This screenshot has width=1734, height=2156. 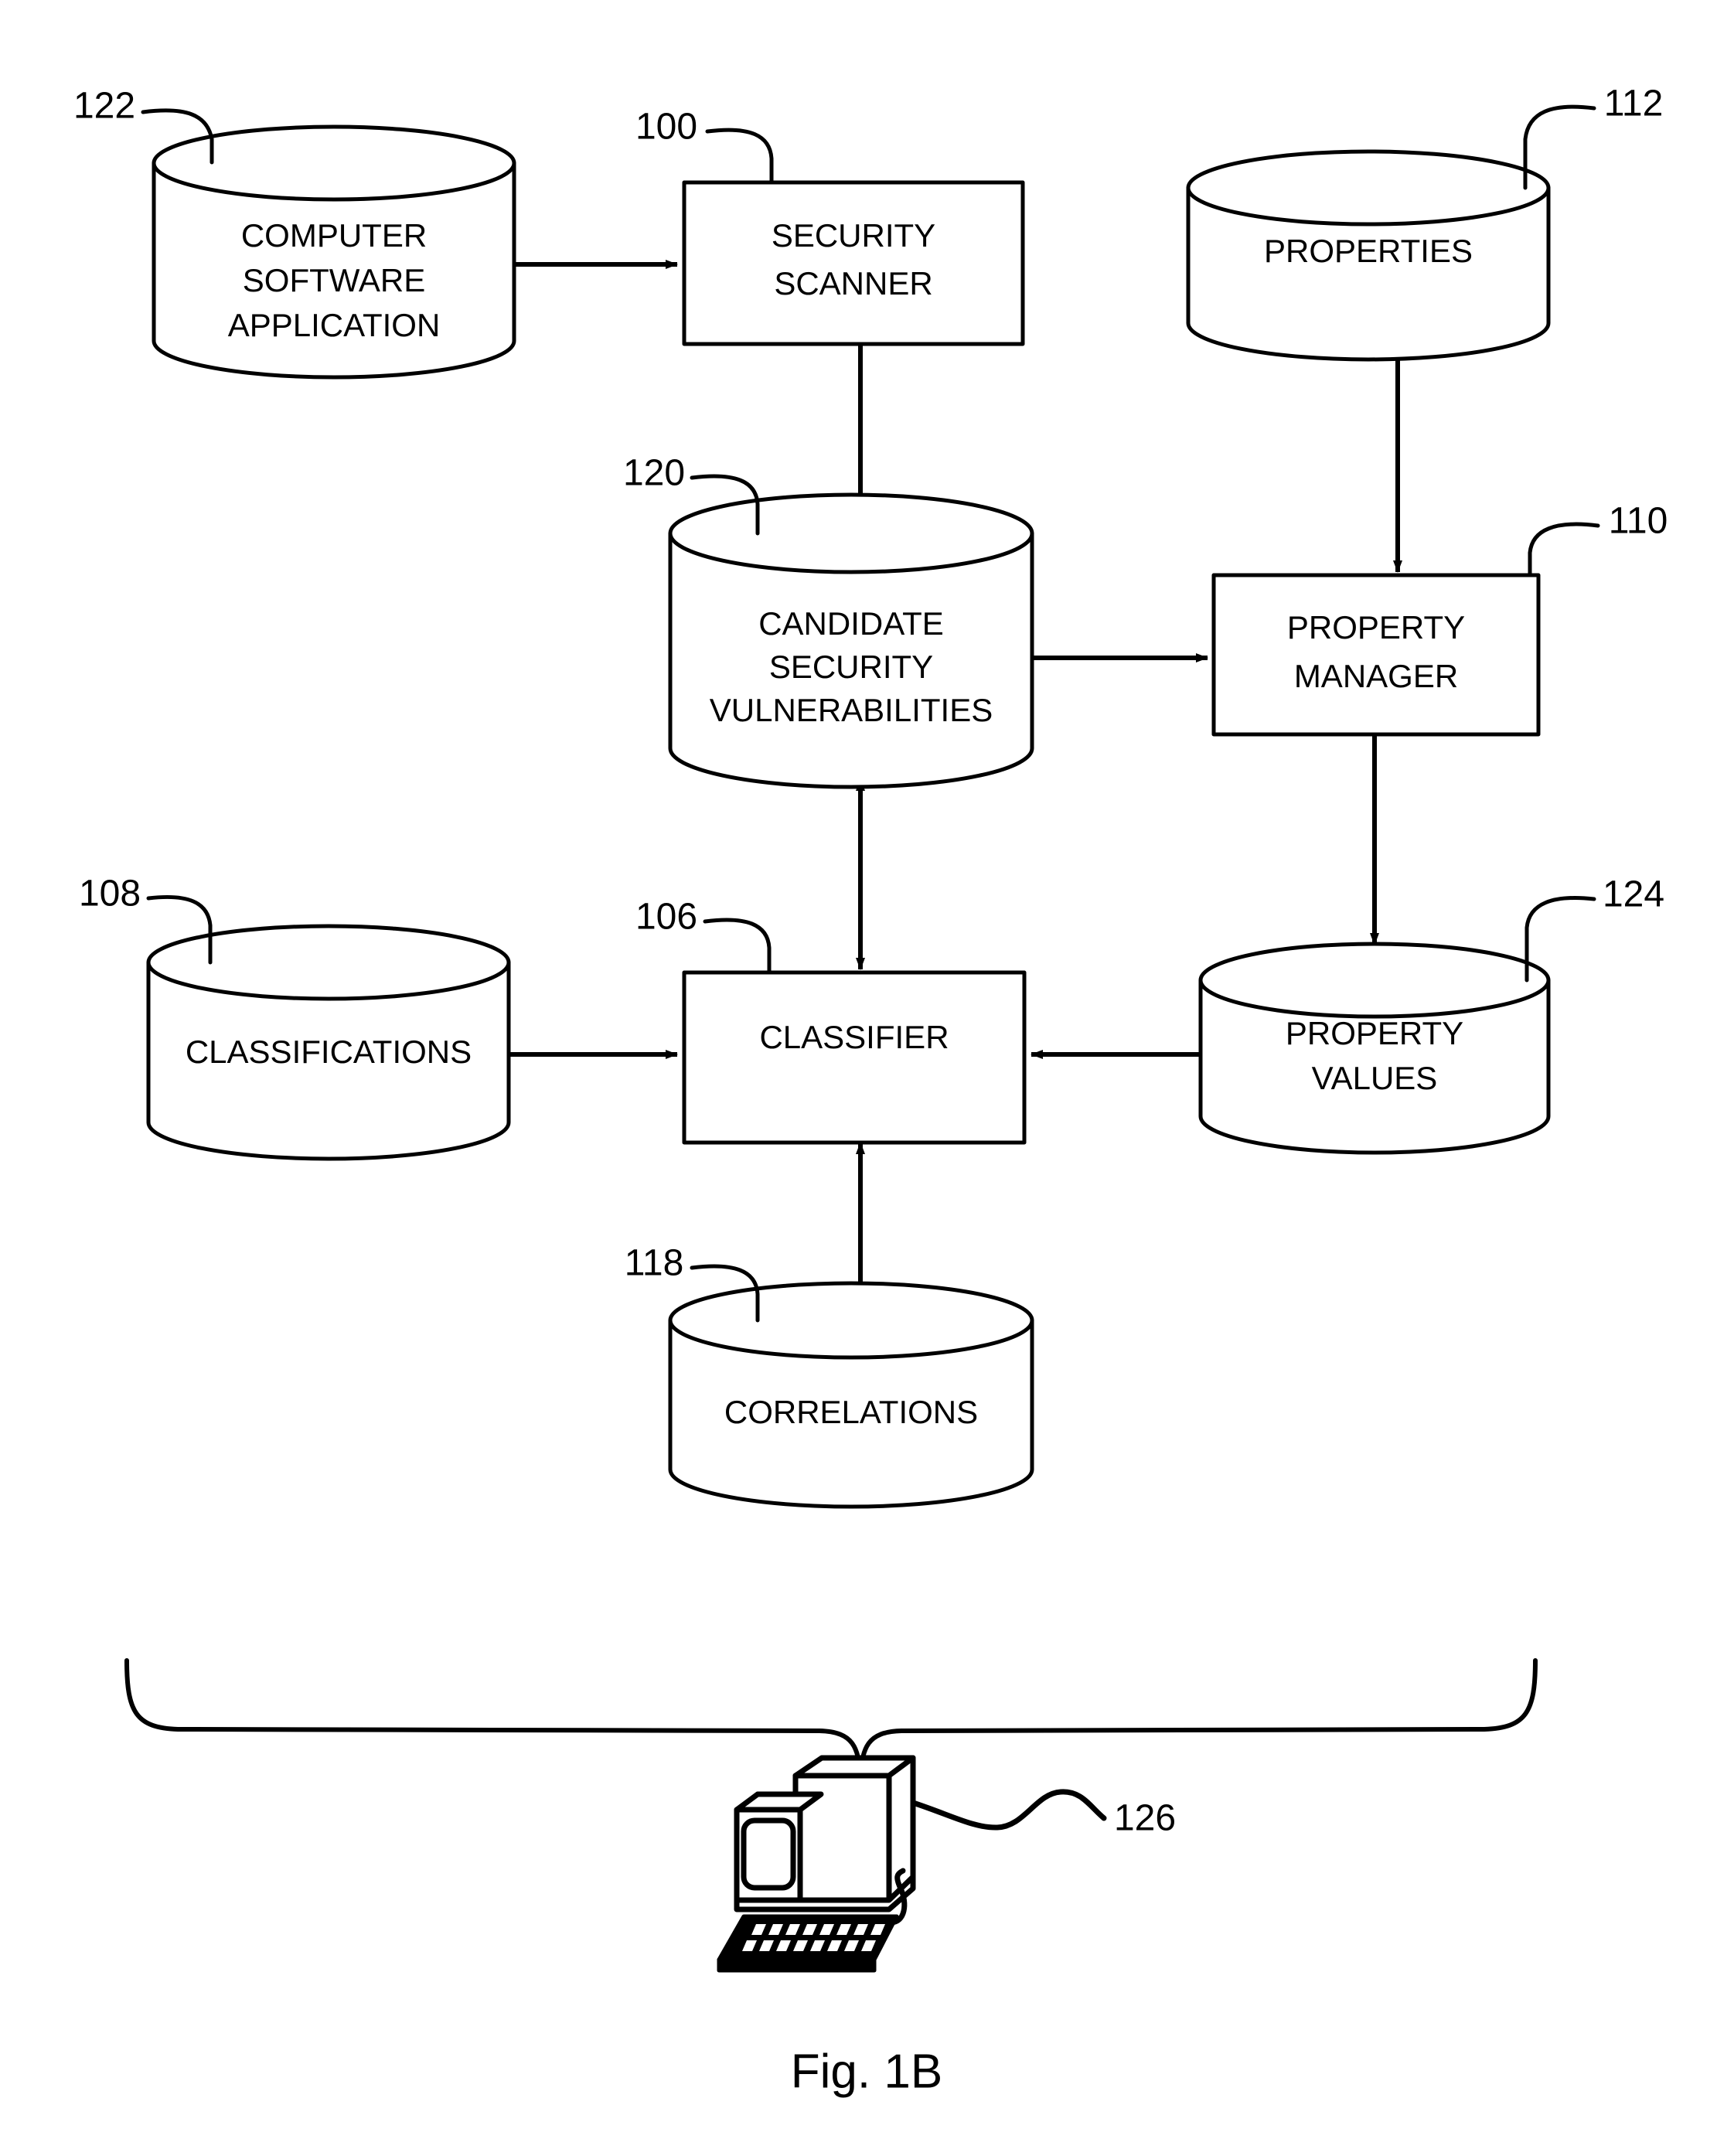 I want to click on property-manager-ref-leader, so click(x=1564, y=549).